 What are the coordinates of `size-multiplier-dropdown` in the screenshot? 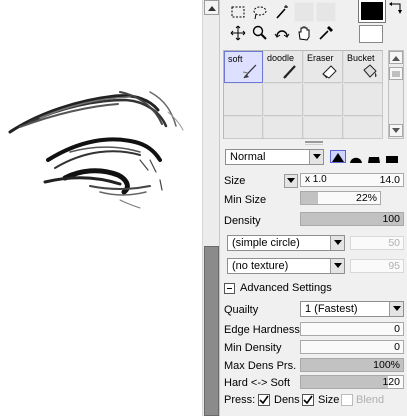 It's located at (291, 181).